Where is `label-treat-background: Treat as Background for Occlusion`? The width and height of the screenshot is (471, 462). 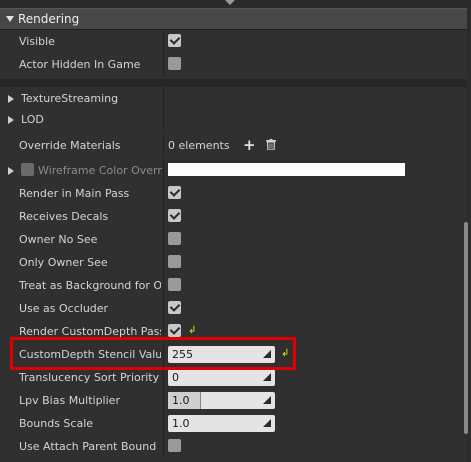 label-treat-background: Treat as Background for Occlusion is located at coordinates (90, 285).